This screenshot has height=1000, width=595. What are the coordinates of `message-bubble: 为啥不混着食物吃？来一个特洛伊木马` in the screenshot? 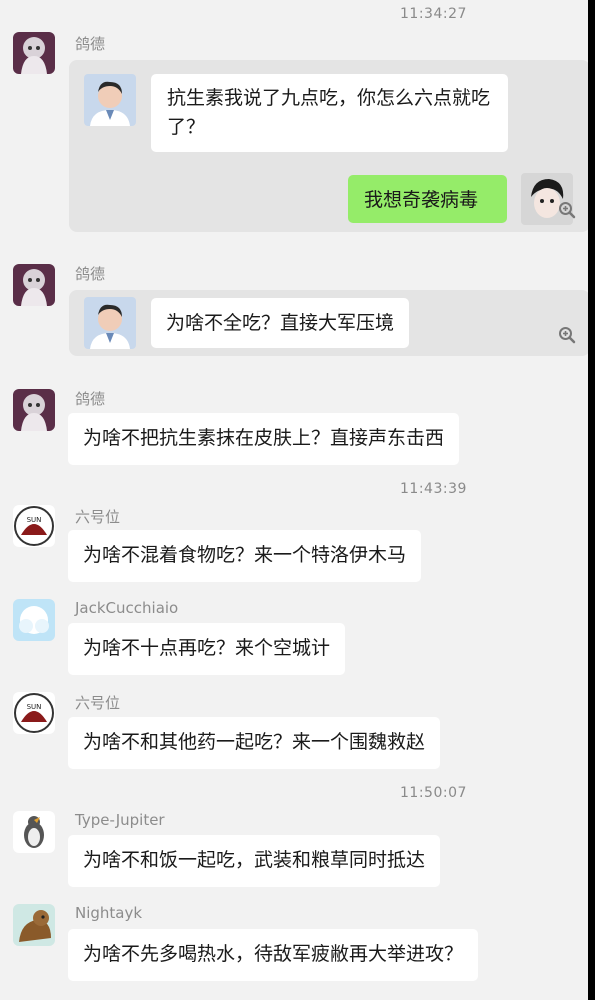 It's located at (245, 556).